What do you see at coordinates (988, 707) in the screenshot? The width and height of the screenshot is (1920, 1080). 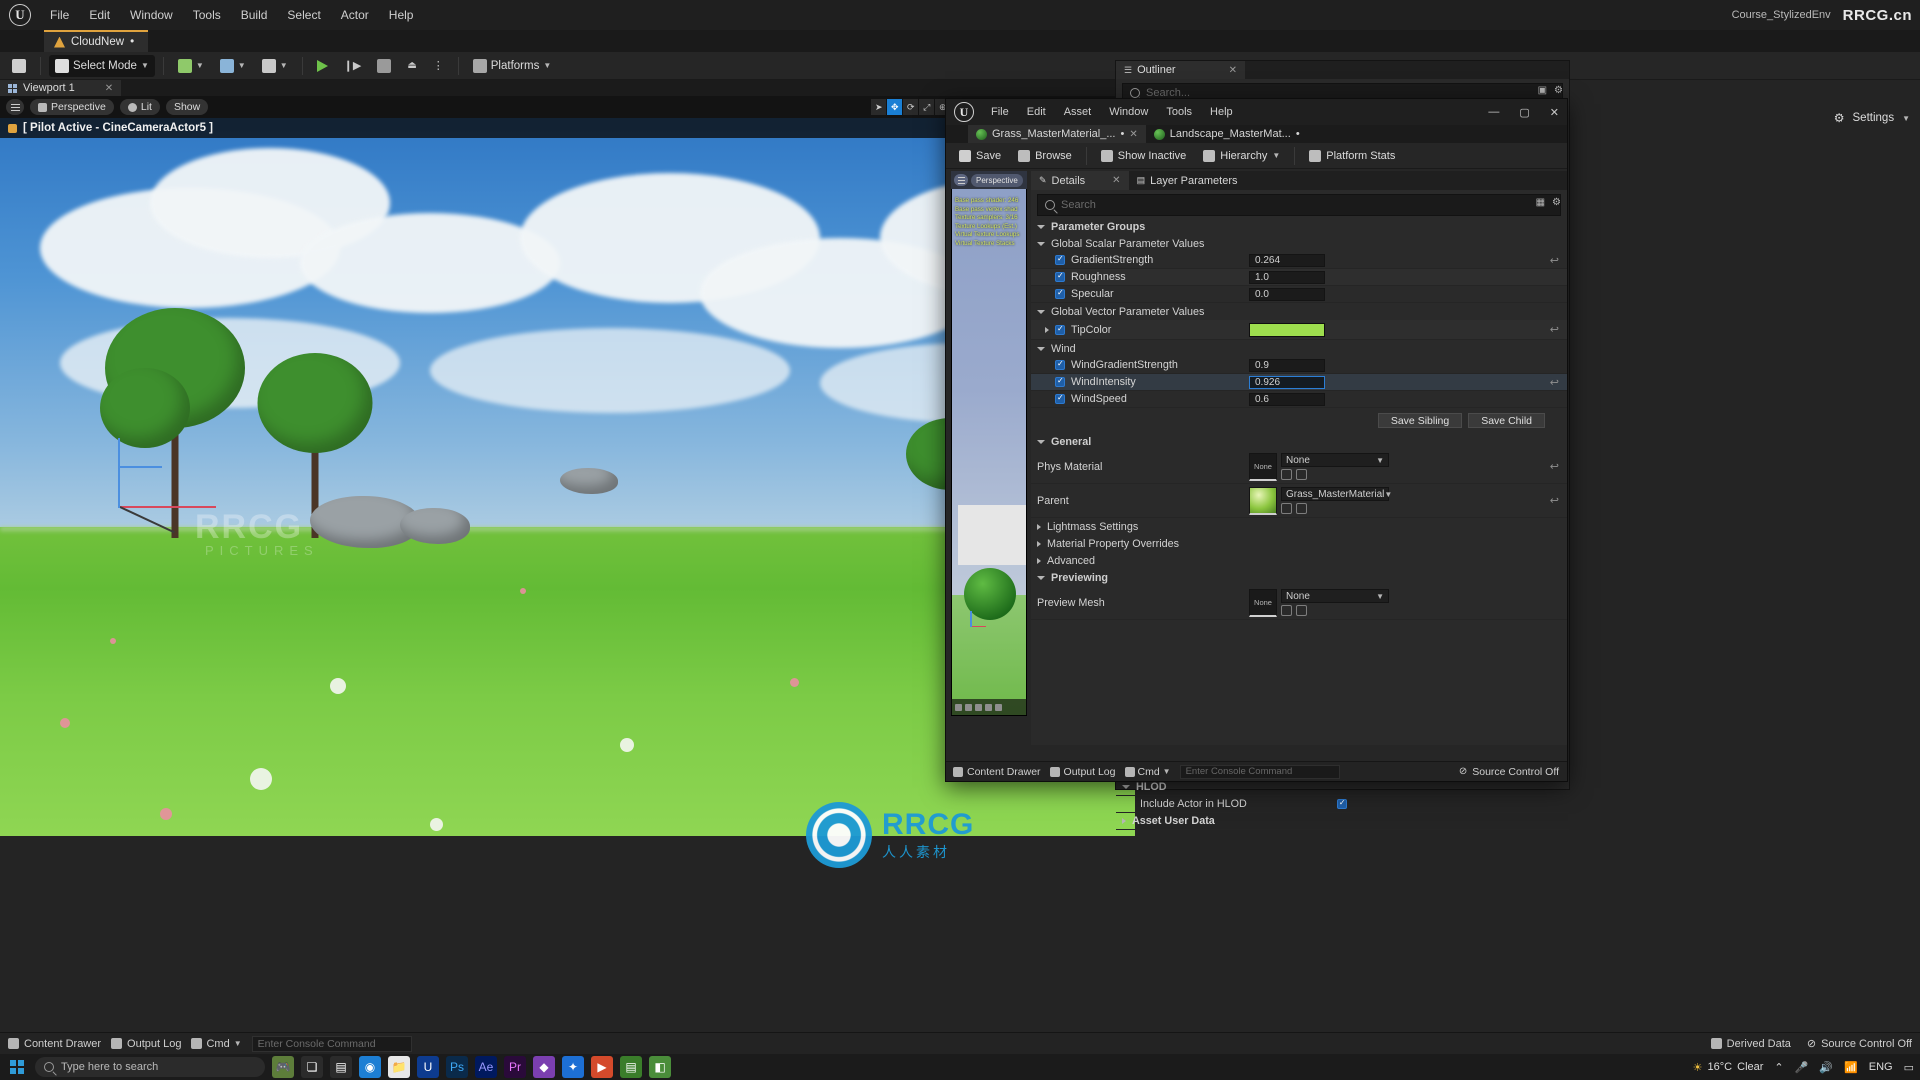 I see `preview-shape-cube-icon` at bounding box center [988, 707].